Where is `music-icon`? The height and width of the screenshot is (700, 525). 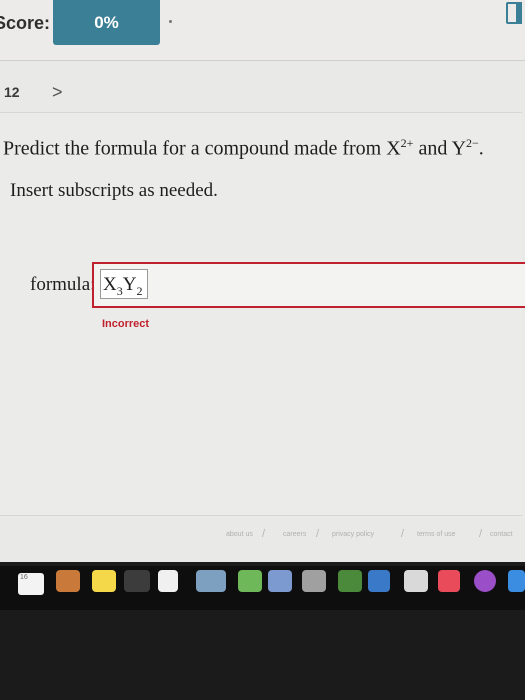 music-icon is located at coordinates (449, 581).